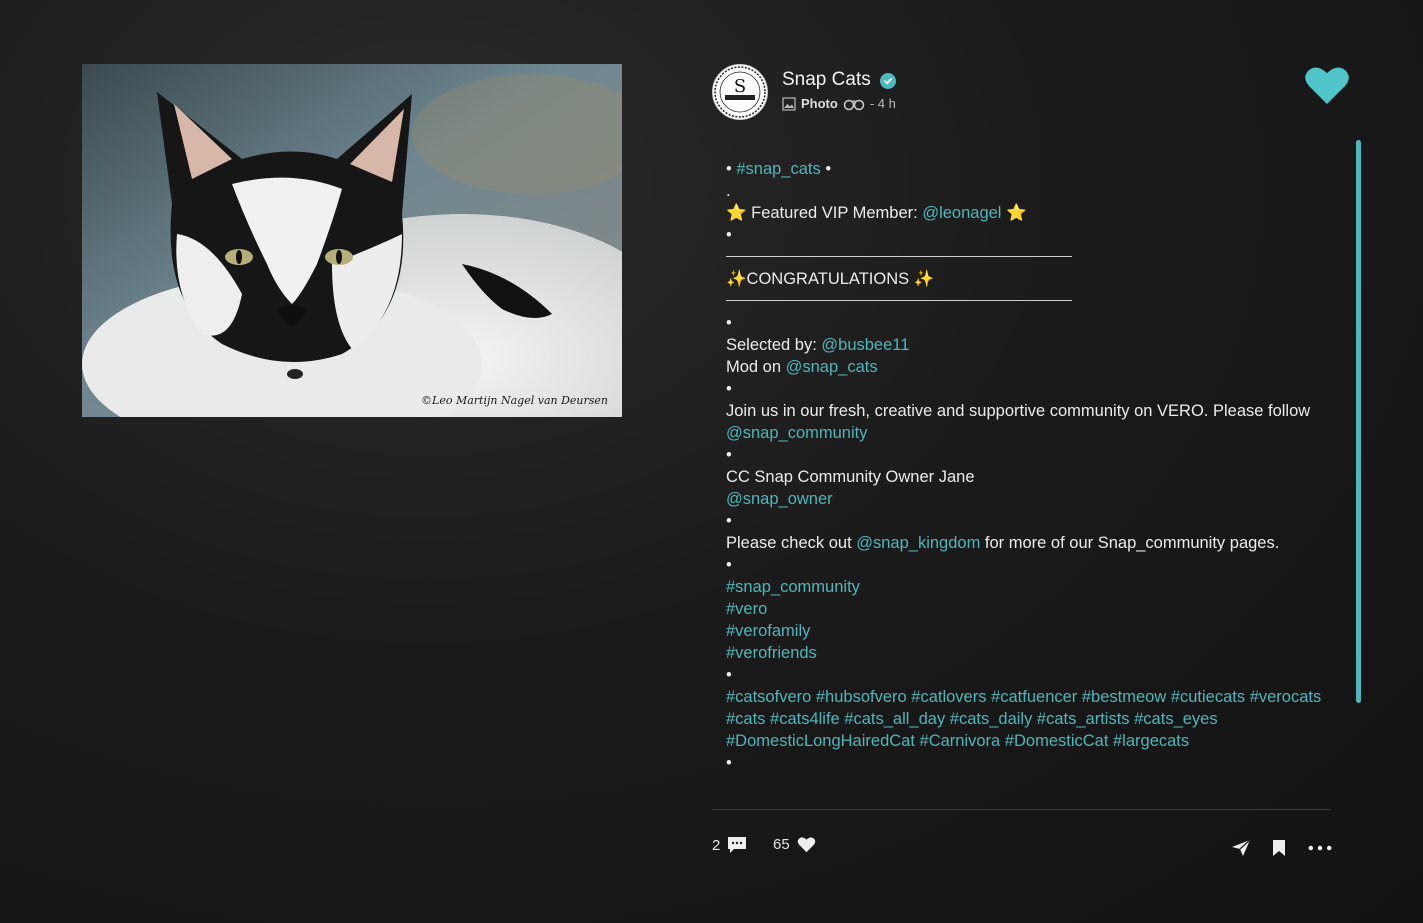 This screenshot has height=923, width=1423. What do you see at coordinates (728, 191) in the screenshot?
I see `caption-line: .` at bounding box center [728, 191].